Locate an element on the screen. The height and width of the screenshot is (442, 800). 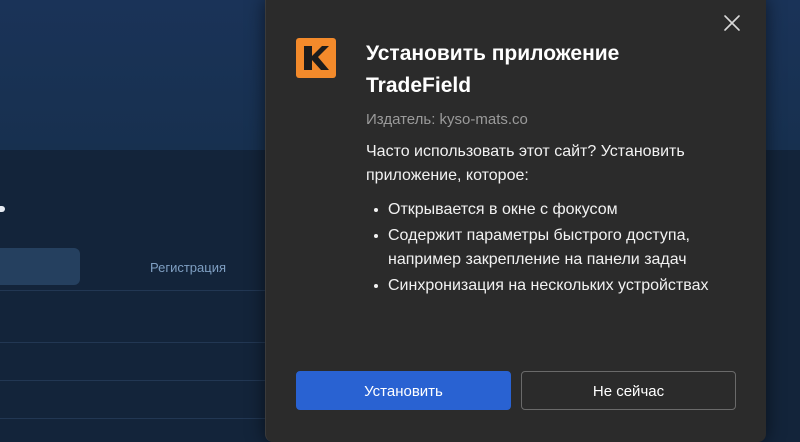
feature-item: Синхронизация на нескольких устройствах is located at coordinates (542, 286).